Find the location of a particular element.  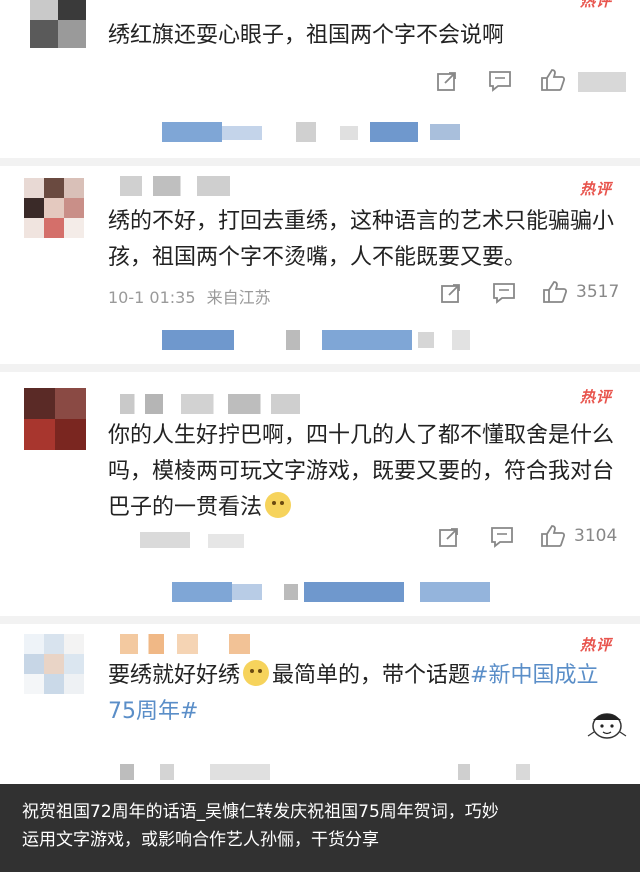

caption-line-1: 祝贺祖国72周年的话语_吴慷仁转发庆祝祖国75周年贺词，巧妙 is located at coordinates (260, 812).